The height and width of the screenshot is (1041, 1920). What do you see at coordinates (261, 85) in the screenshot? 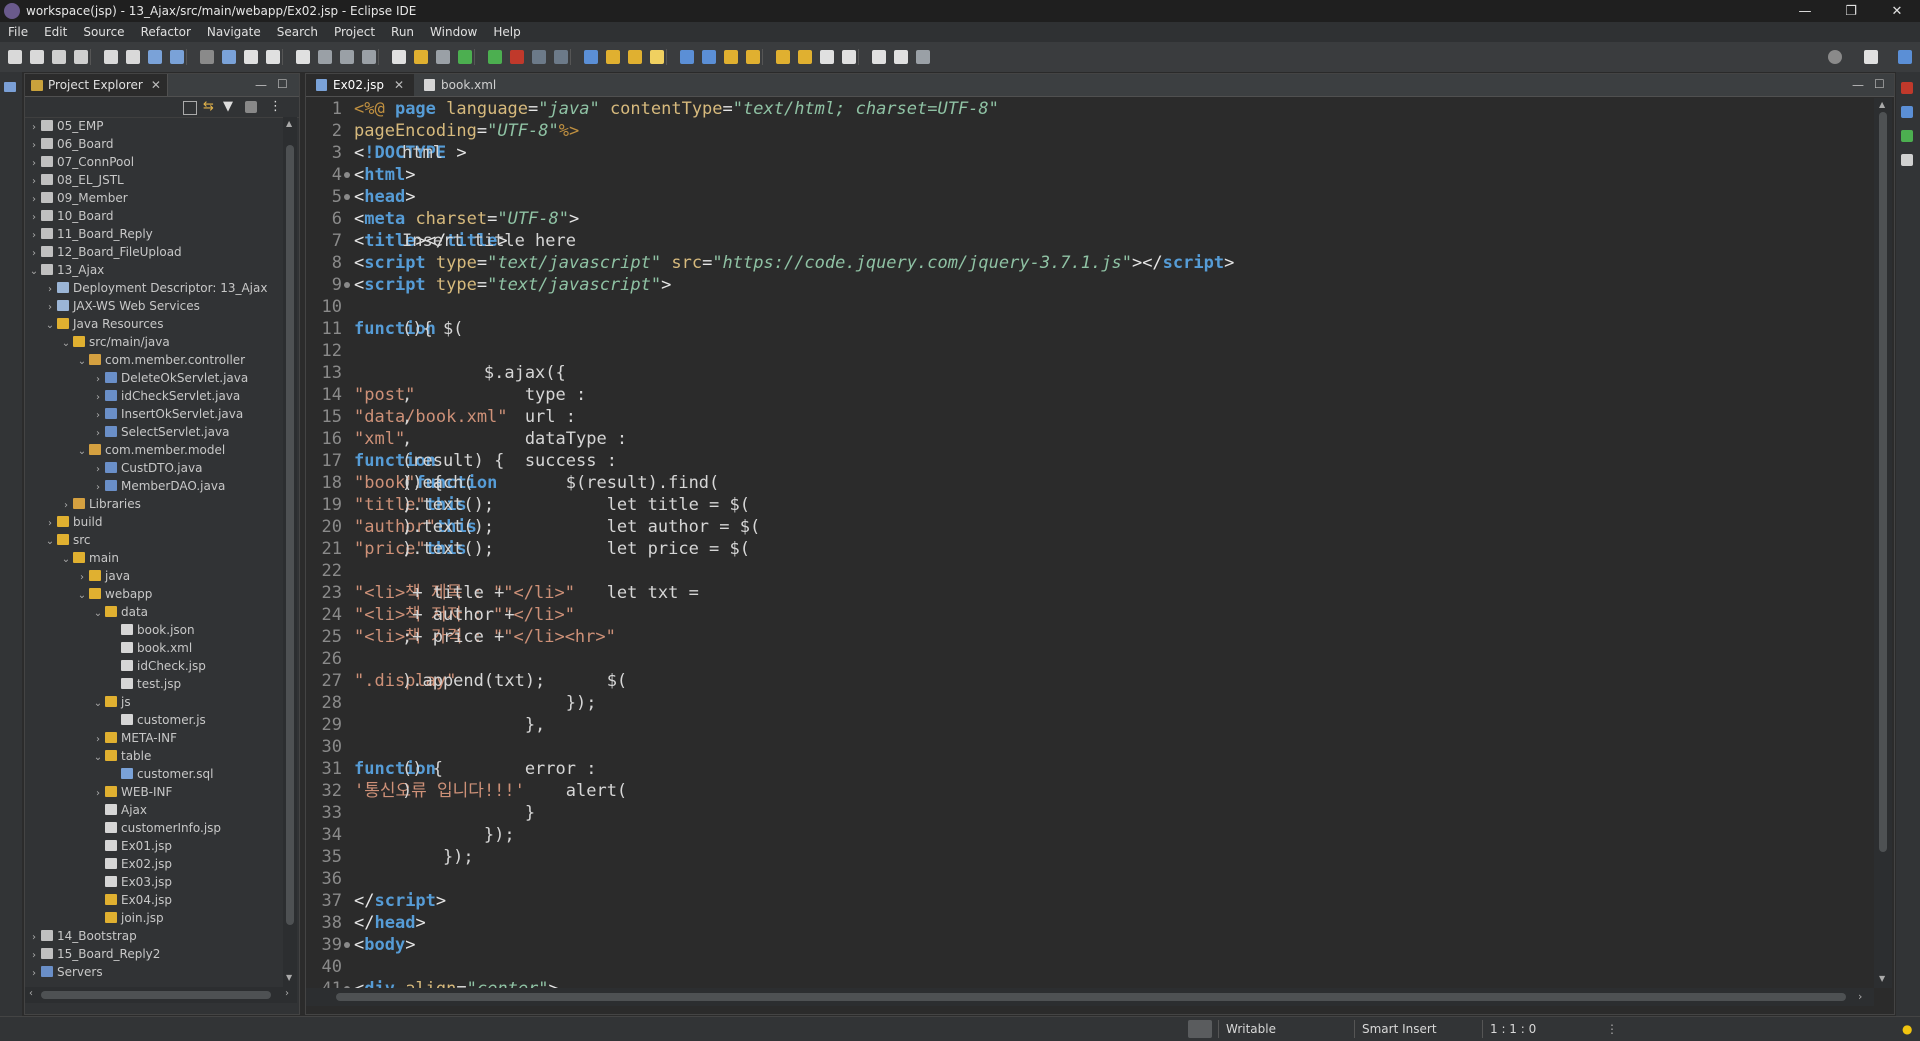
I see `minimize-view-icon: —` at bounding box center [261, 85].